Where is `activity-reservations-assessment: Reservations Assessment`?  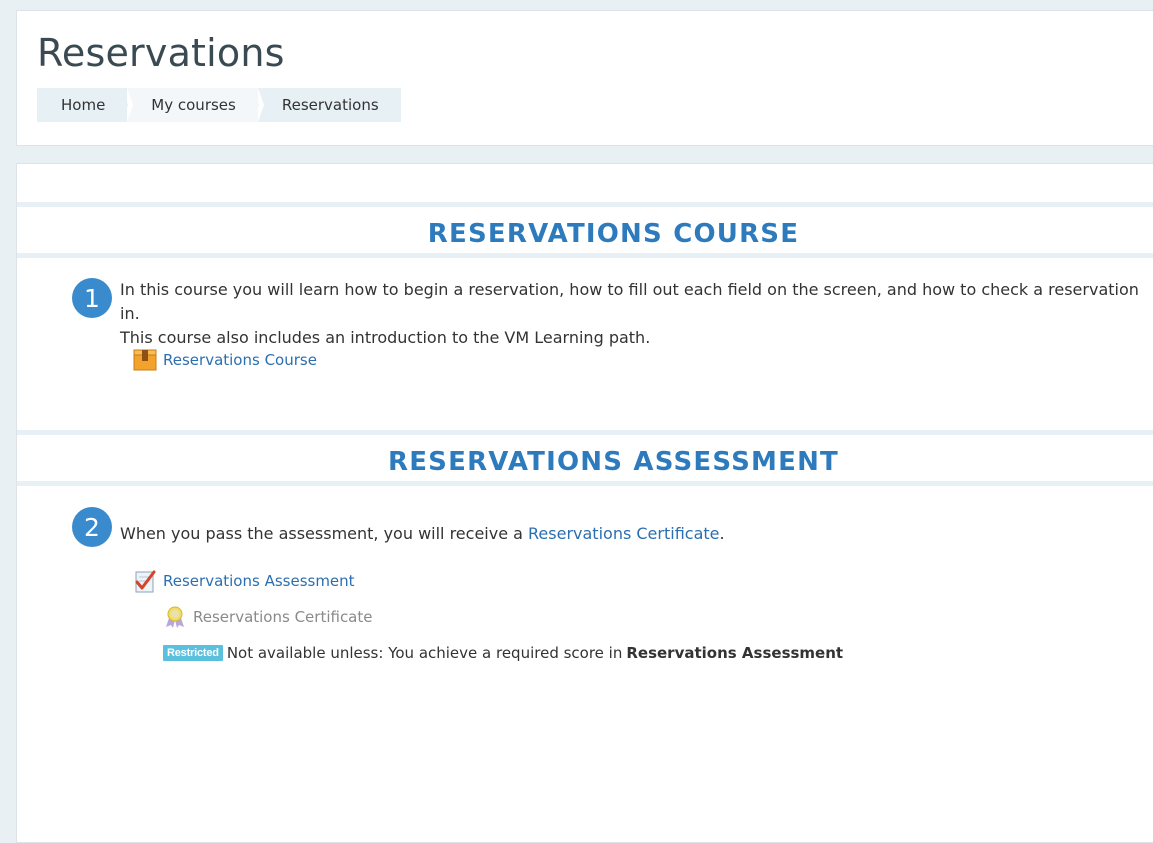 activity-reservations-assessment: Reservations Assessment is located at coordinates (244, 581).